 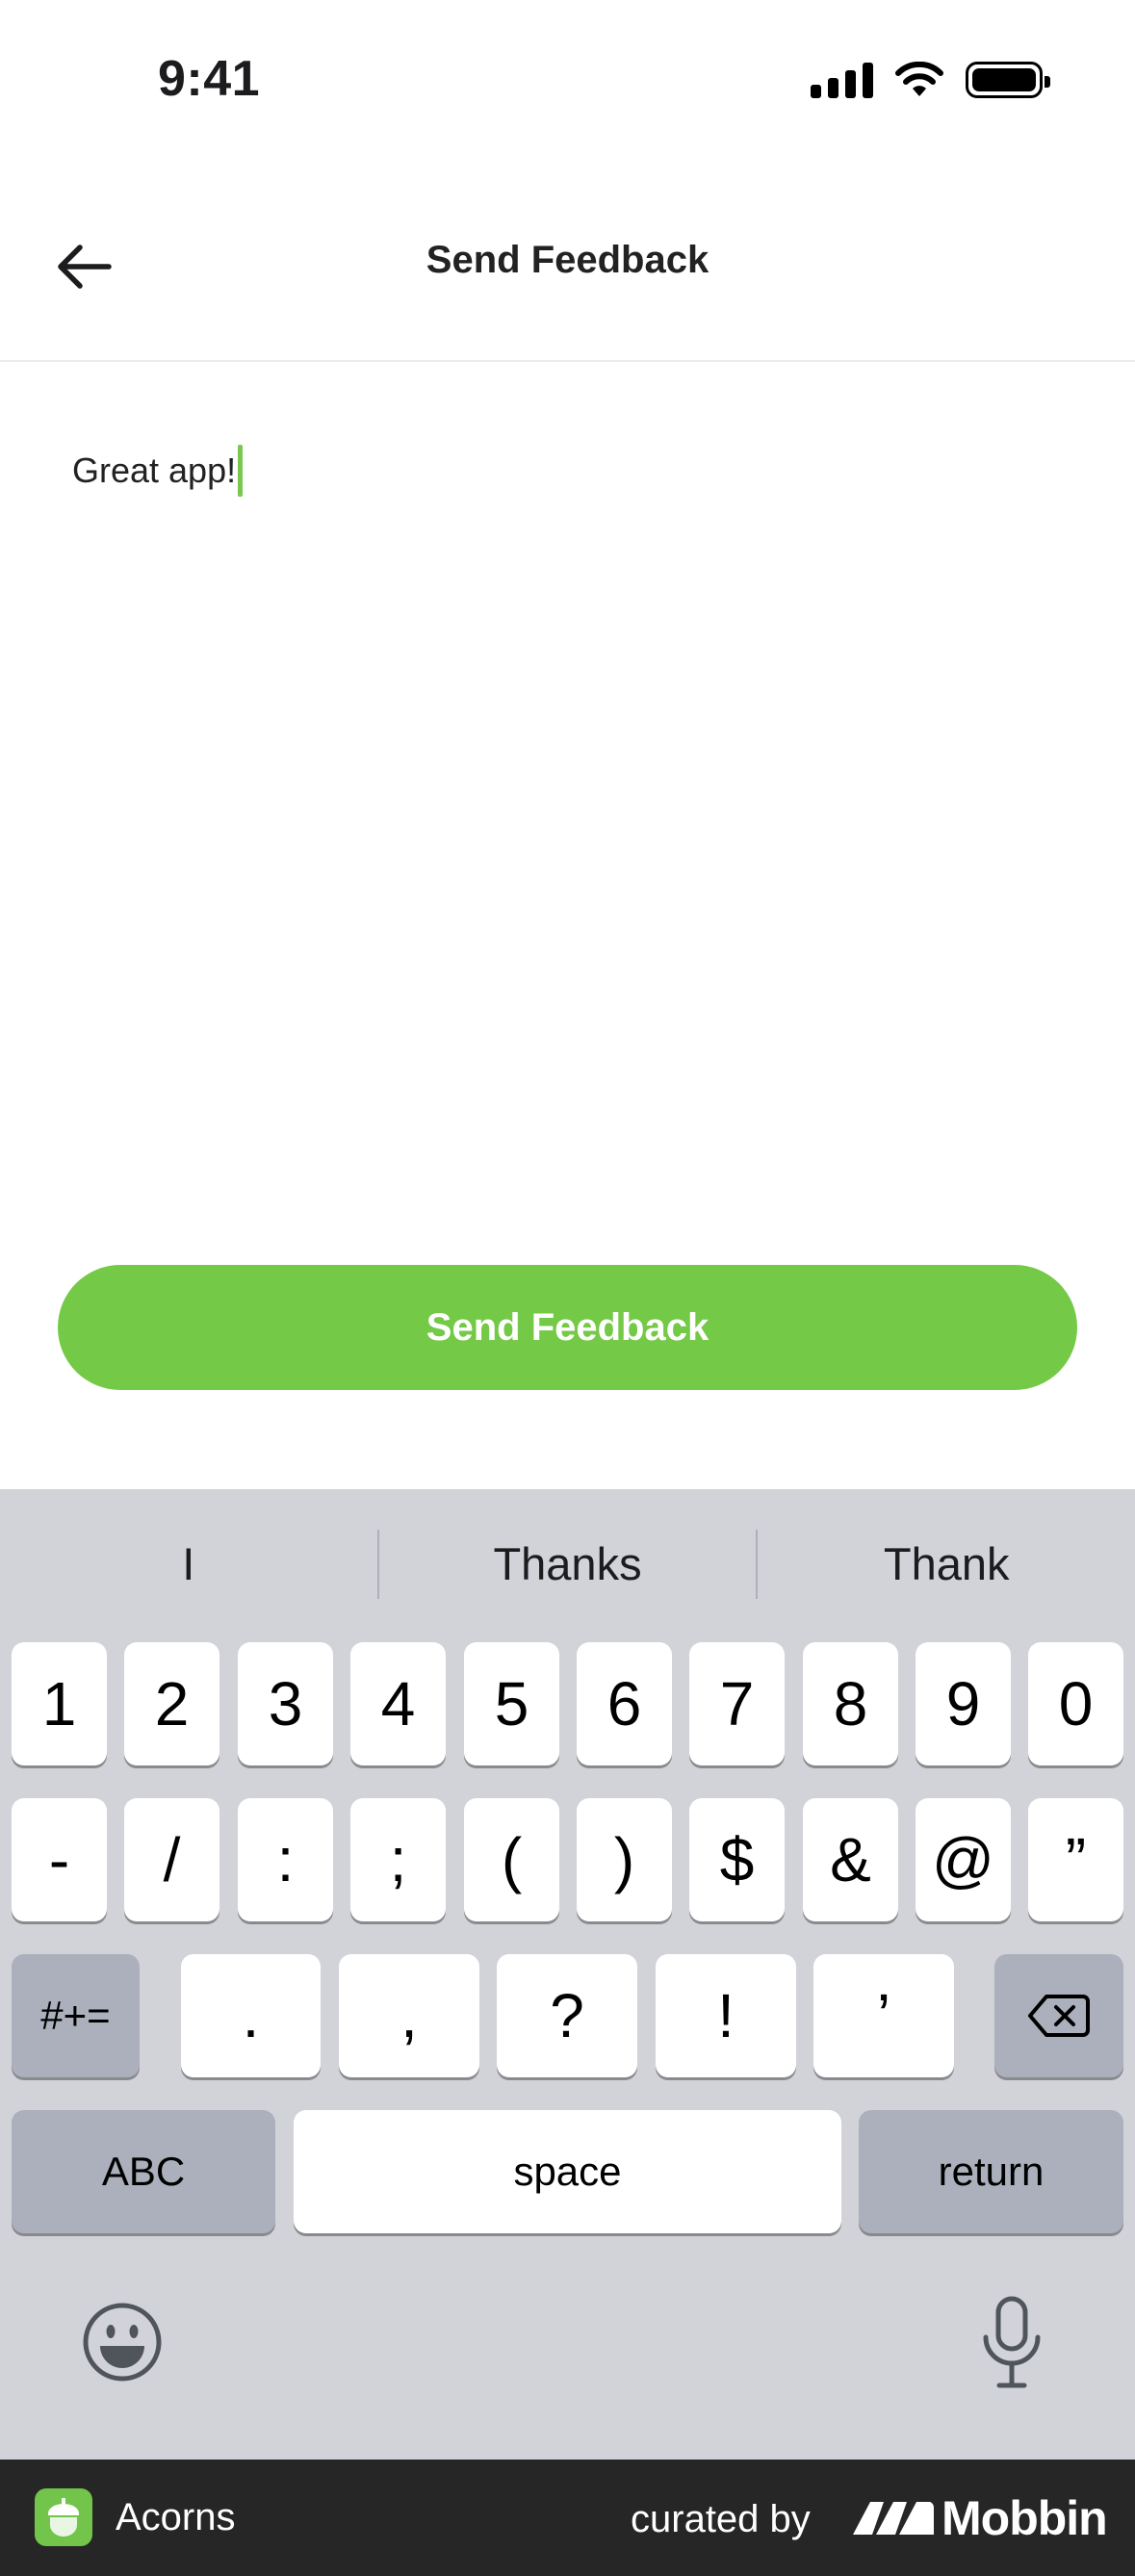 What do you see at coordinates (963, 1859) in the screenshot?
I see `key: @` at bounding box center [963, 1859].